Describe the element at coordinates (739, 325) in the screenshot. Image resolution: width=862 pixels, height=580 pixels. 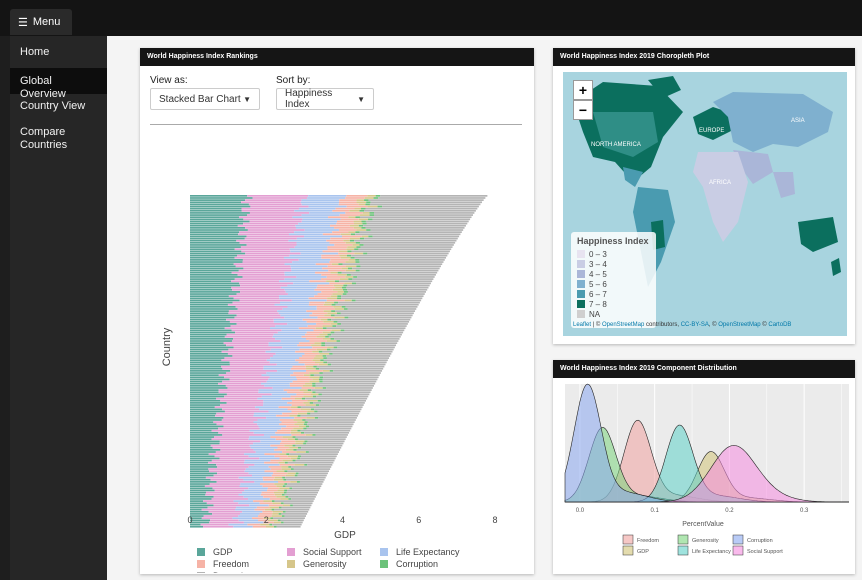
I see `osm-link-2: OpenStreetMap` at that location.